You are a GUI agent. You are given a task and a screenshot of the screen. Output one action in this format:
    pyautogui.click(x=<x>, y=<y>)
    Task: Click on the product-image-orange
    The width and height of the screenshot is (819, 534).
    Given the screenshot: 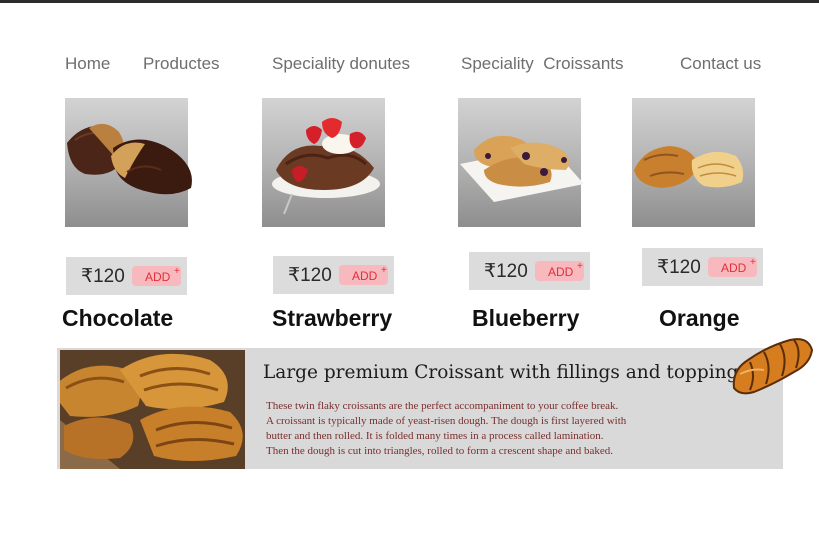 What is the action you would take?
    pyautogui.click(x=693, y=162)
    